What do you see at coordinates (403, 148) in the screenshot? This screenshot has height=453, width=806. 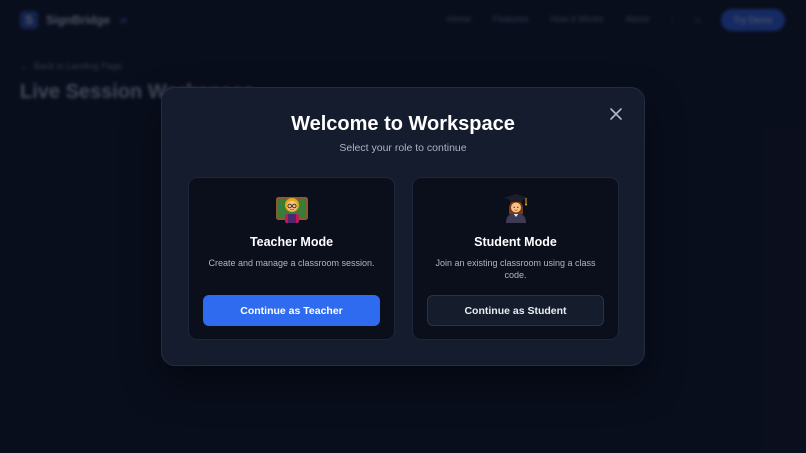 I see `modal-subtitle: Select your role to continue` at bounding box center [403, 148].